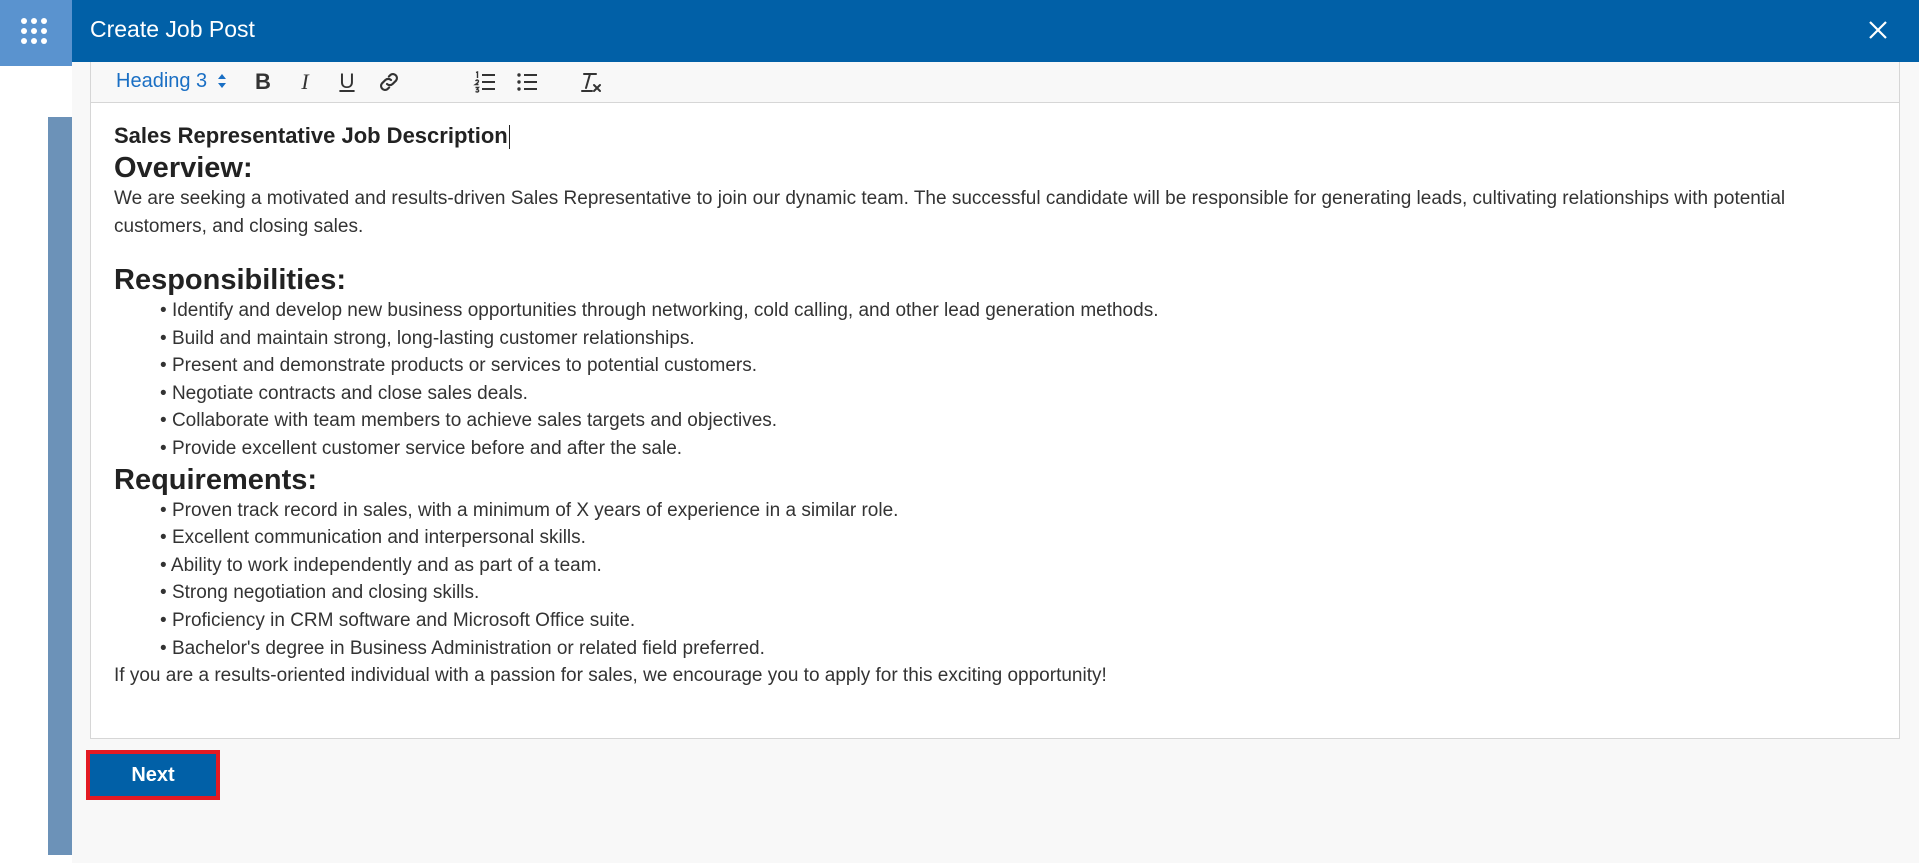 This screenshot has height=863, width=1919. I want to click on italic-button: I, so click(305, 82).